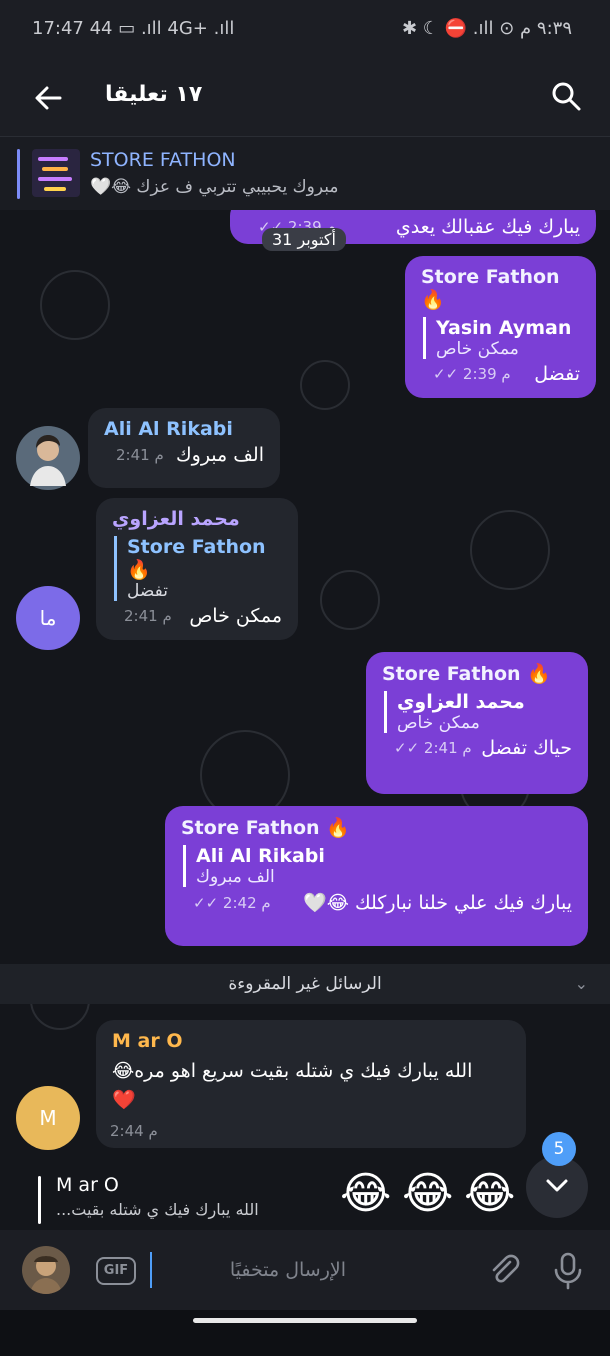 The height and width of the screenshot is (1356, 610). Describe the element at coordinates (134, 1131) in the screenshot. I see `message-time: 2:44 م` at that location.